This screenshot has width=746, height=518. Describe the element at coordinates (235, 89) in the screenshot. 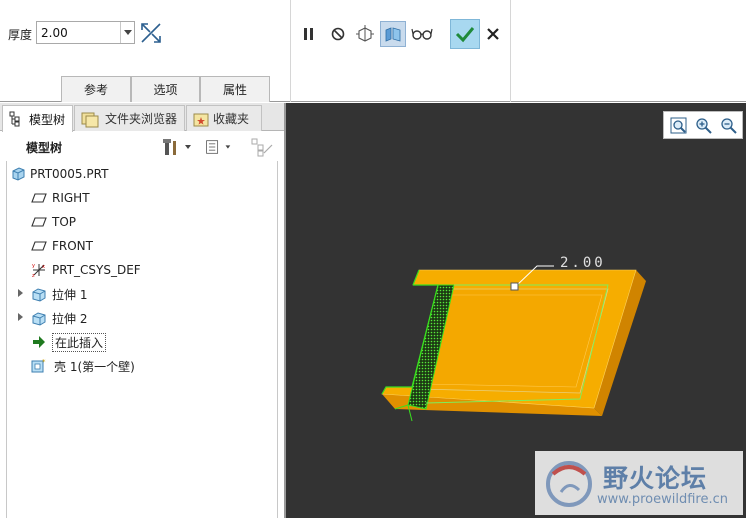

I see `tab-properties: 属性` at that location.